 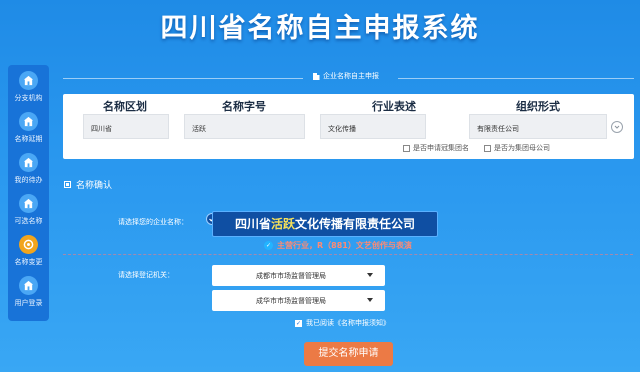 I want to click on company-name-suffix: 文化传播有限责任公司, so click(x=355, y=224).